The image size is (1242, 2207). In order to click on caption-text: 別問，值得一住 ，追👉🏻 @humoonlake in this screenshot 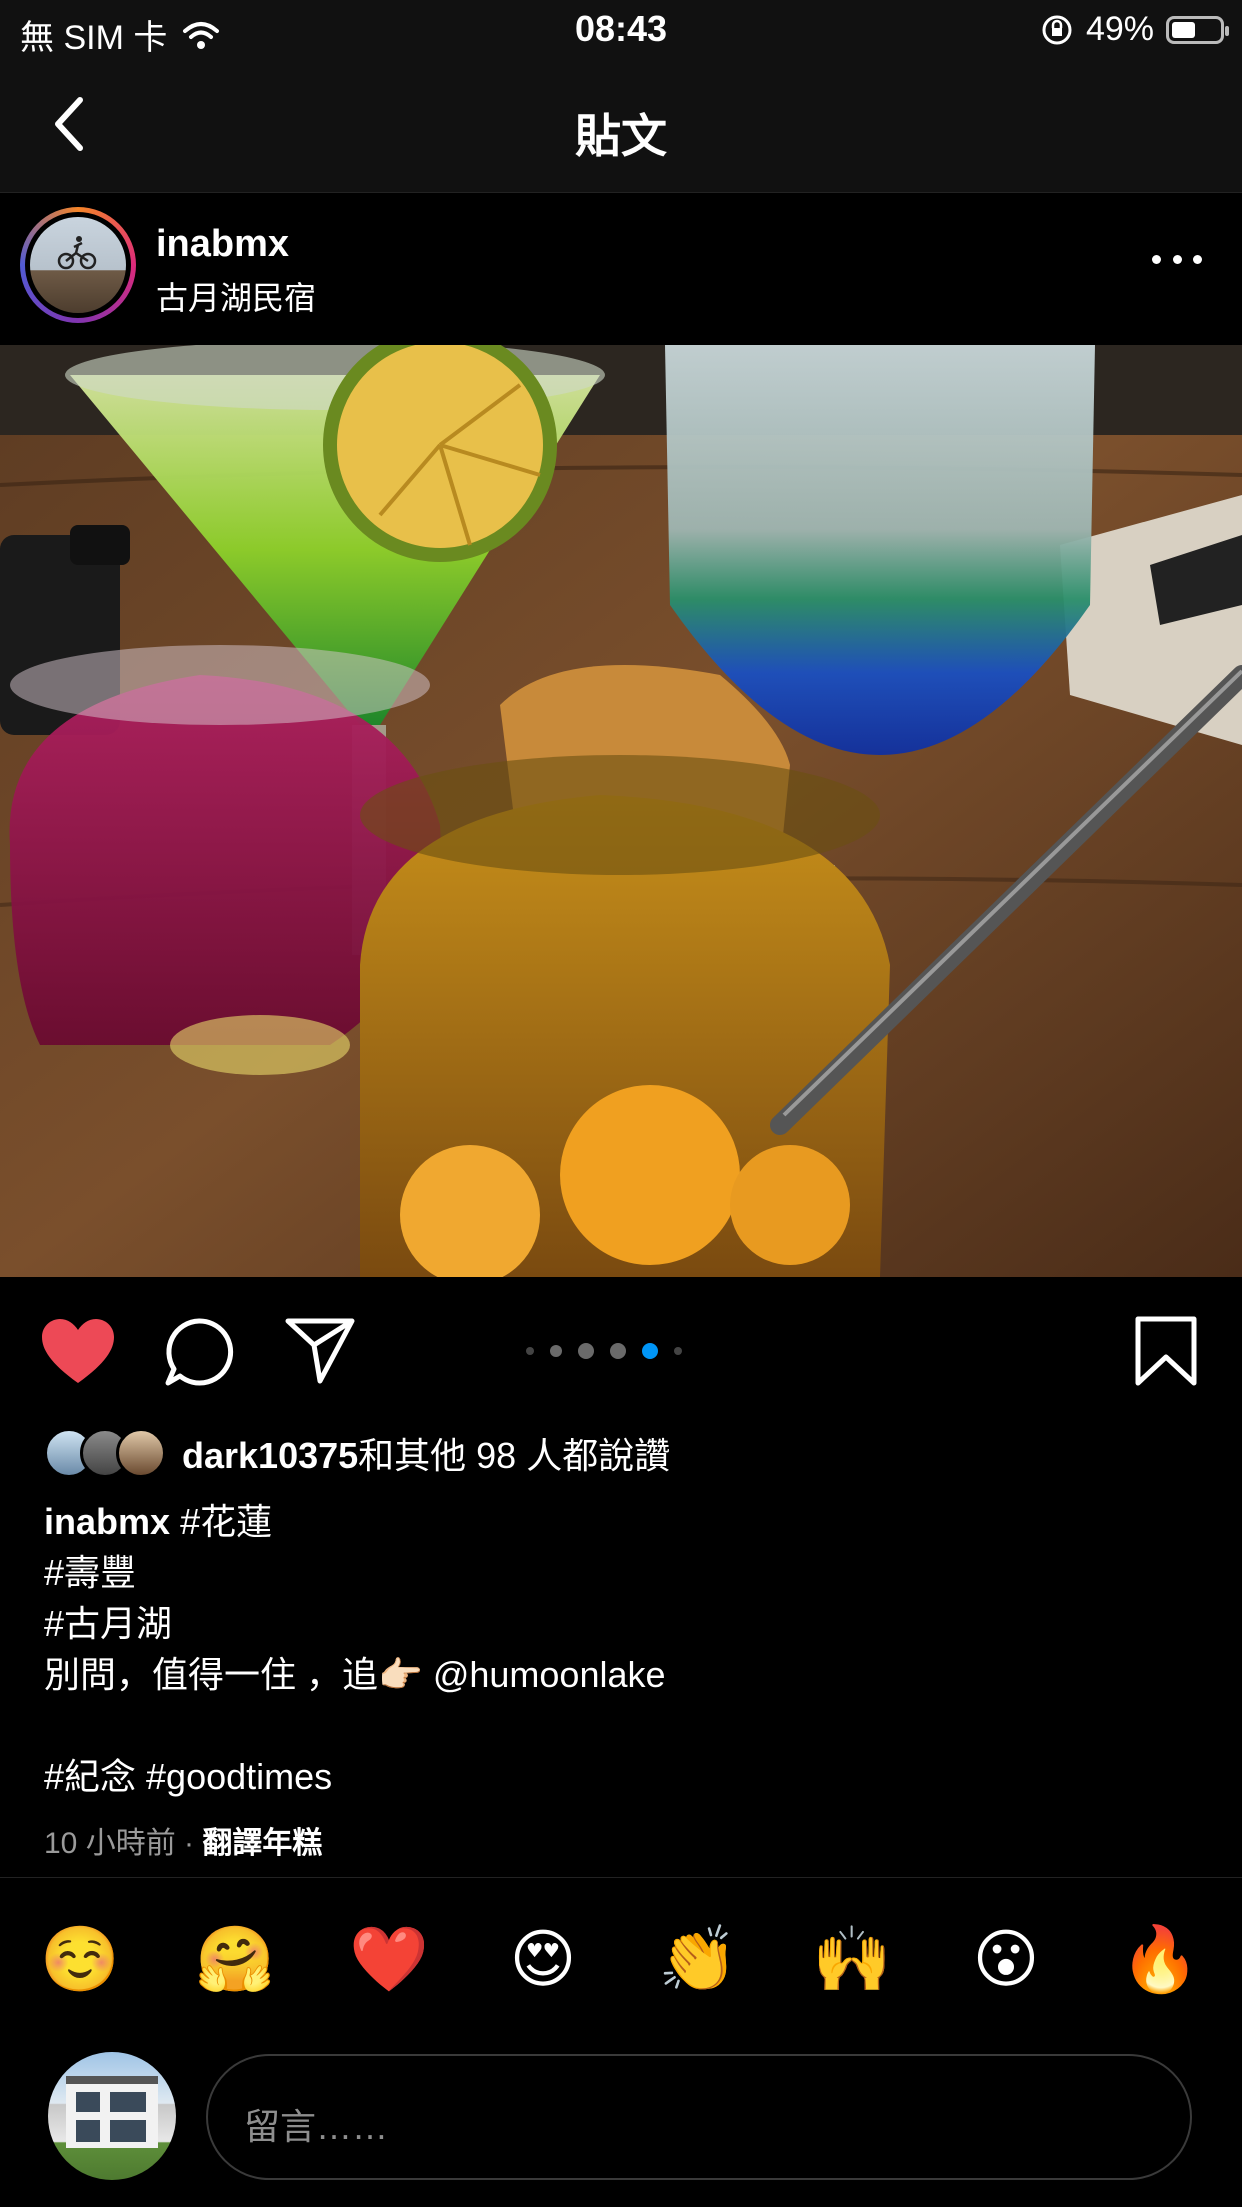, I will do `click(355, 1674)`.